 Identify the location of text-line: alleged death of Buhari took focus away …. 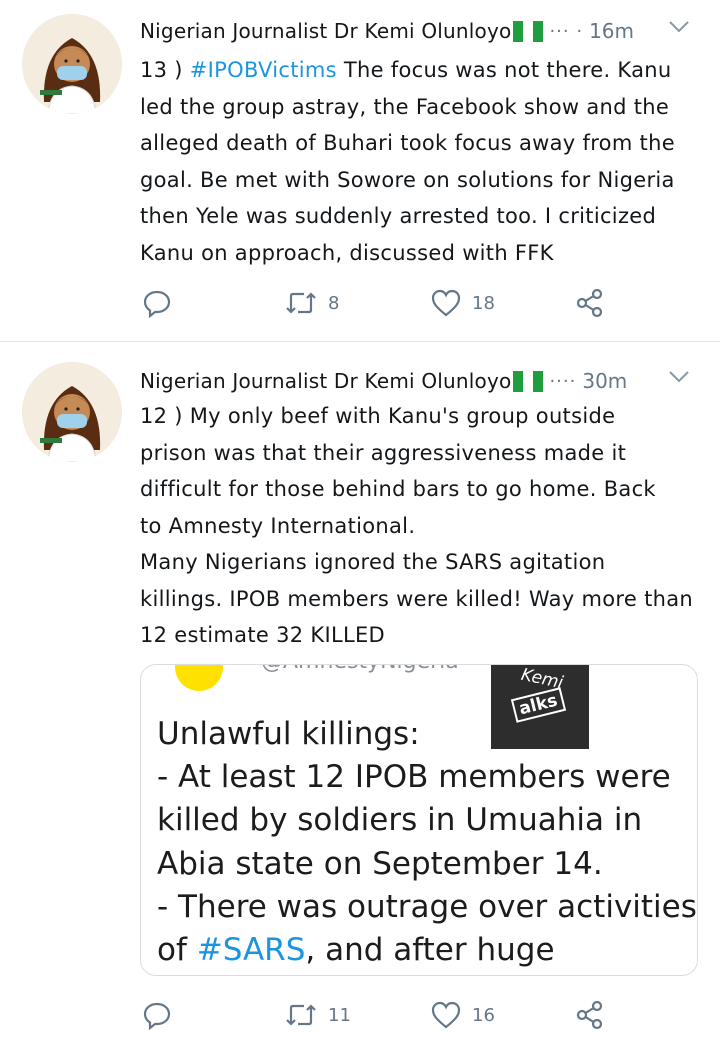
(407, 143).